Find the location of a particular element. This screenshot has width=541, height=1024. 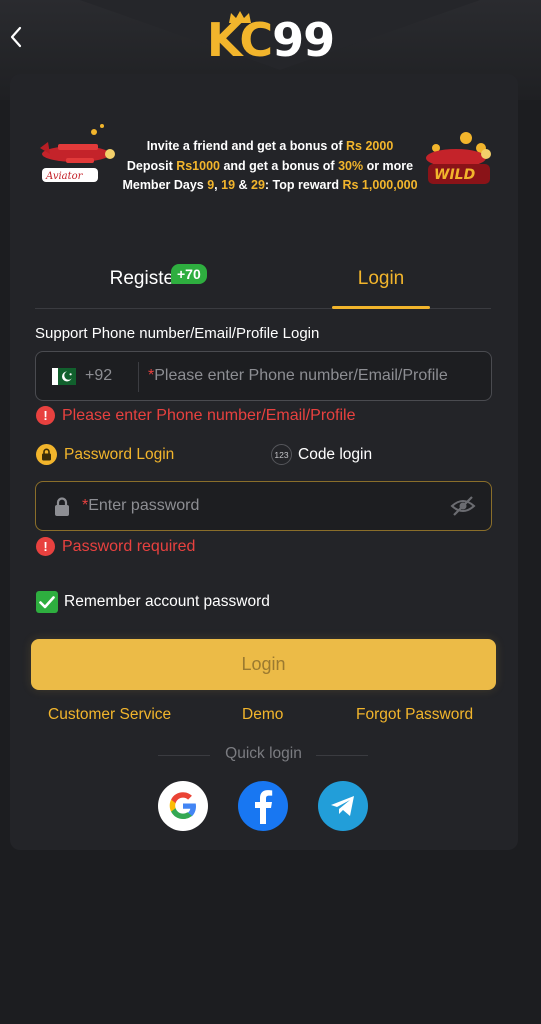

code-login-option: 123 Code login is located at coordinates (321, 454).